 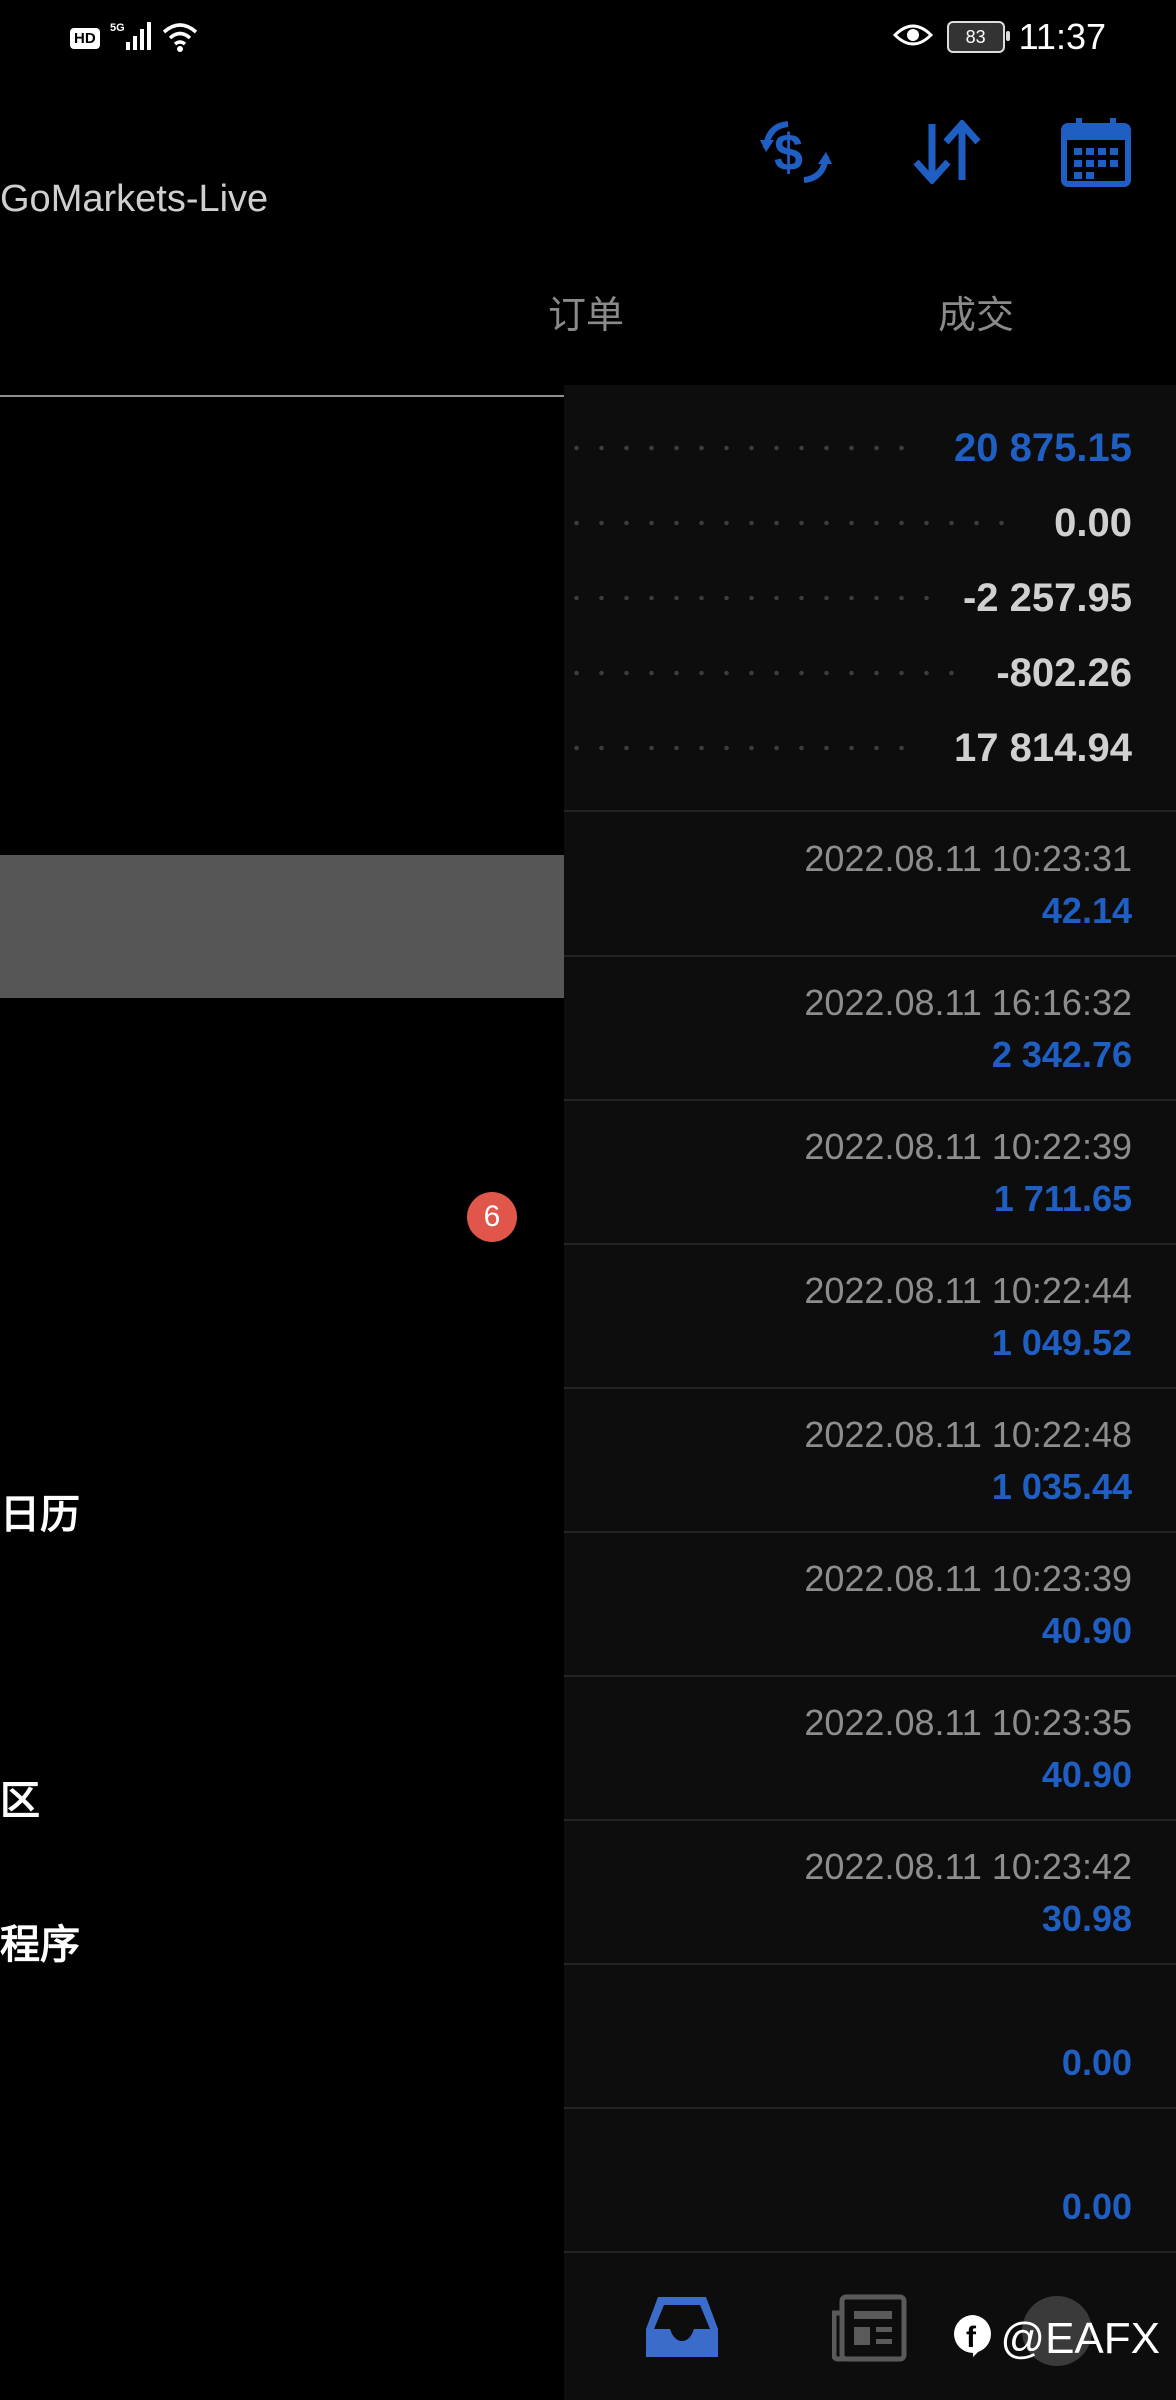 I want to click on summary-row: -802.26, so click(x=848, y=673).